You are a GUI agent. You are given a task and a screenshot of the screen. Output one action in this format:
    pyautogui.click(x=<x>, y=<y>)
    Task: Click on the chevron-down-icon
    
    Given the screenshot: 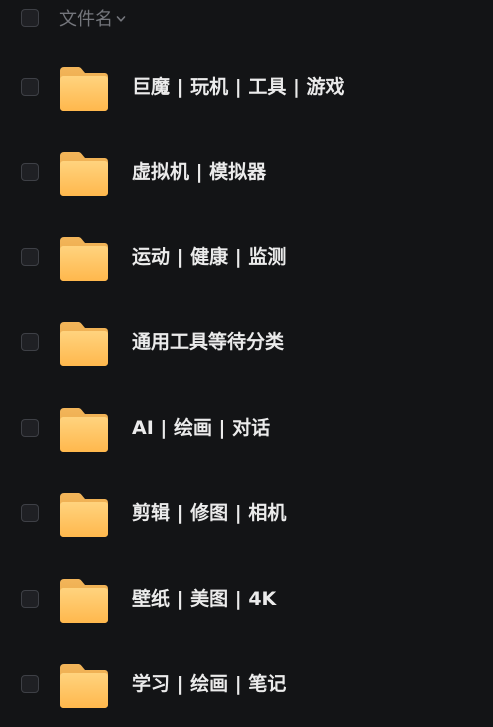 What is the action you would take?
    pyautogui.click(x=121, y=18)
    